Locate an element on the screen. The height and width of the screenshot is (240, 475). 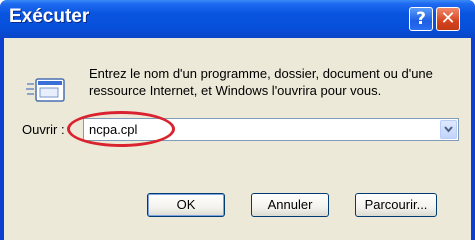
help-button: ? is located at coordinates (421, 19).